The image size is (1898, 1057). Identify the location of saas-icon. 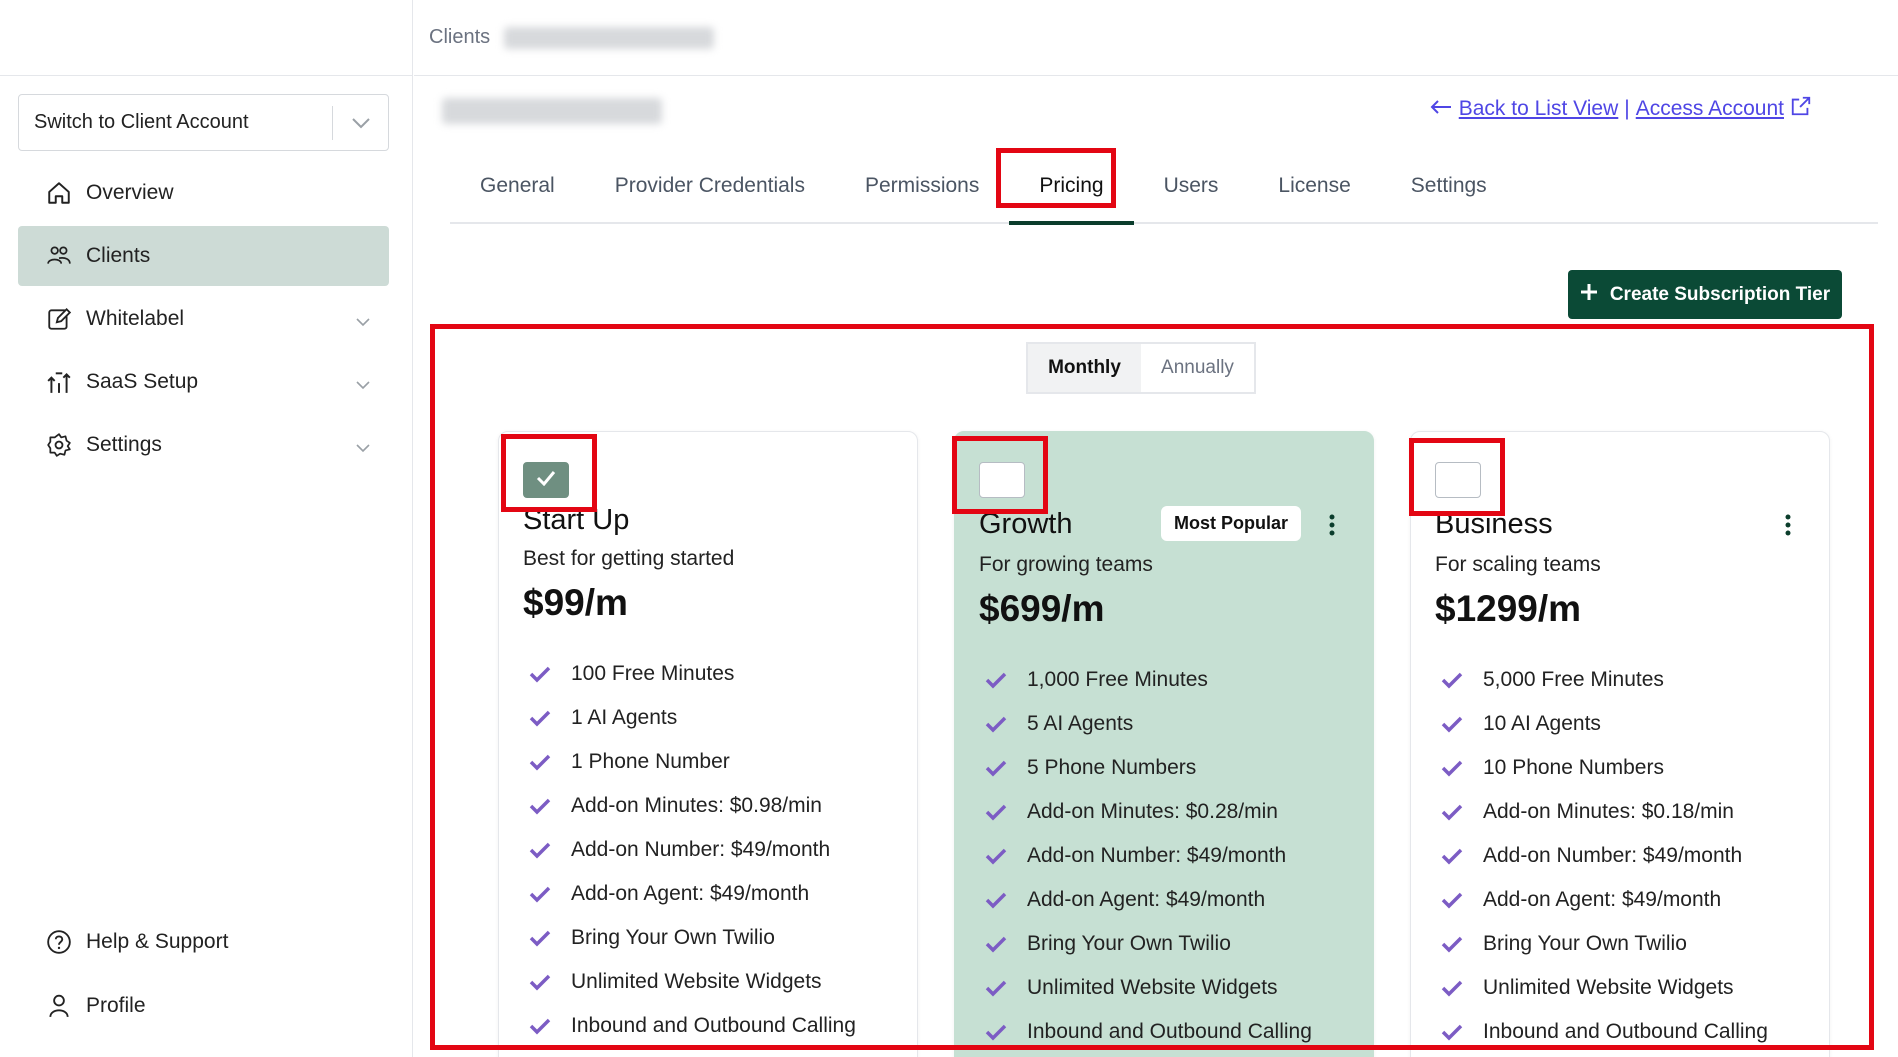
(59, 382).